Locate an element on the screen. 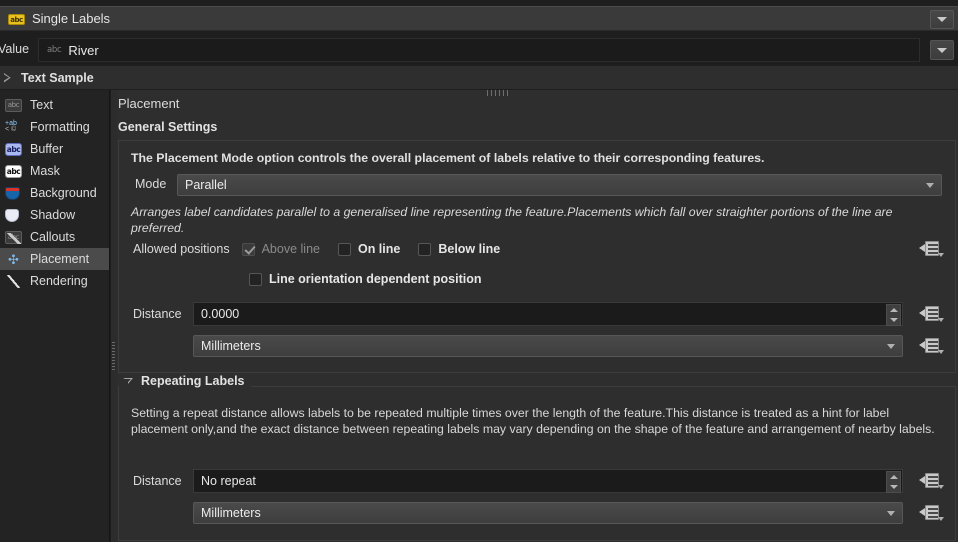 The image size is (958, 542). labeling-mode-dropdown-button is located at coordinates (942, 19).